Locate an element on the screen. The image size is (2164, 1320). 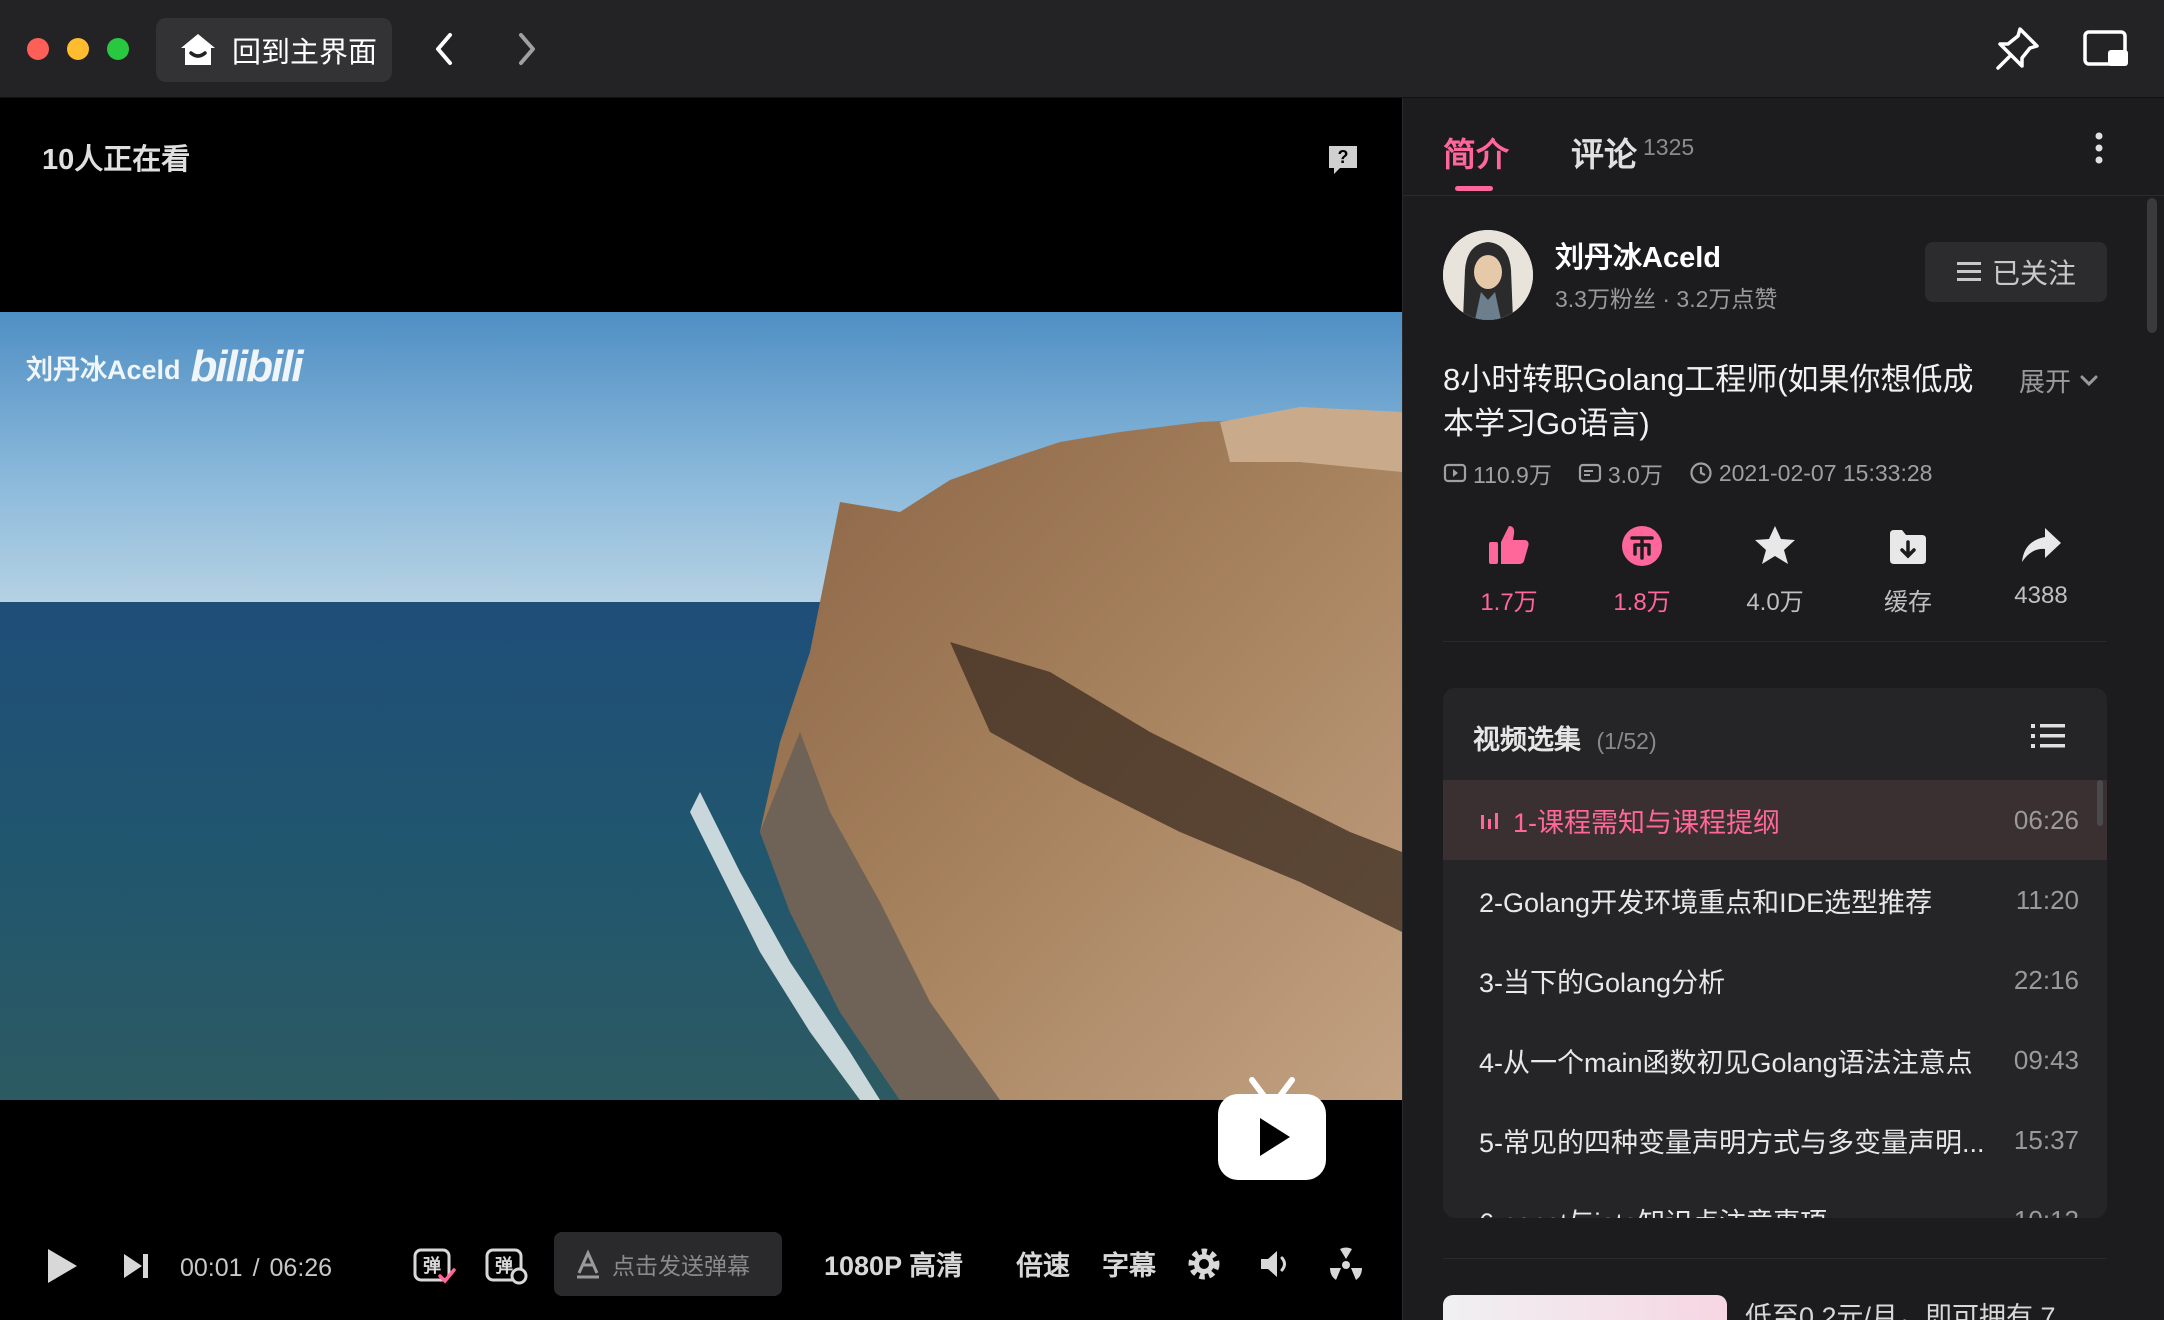
playlist-item-duration: 10:12 is located at coordinates (2046, 1212).